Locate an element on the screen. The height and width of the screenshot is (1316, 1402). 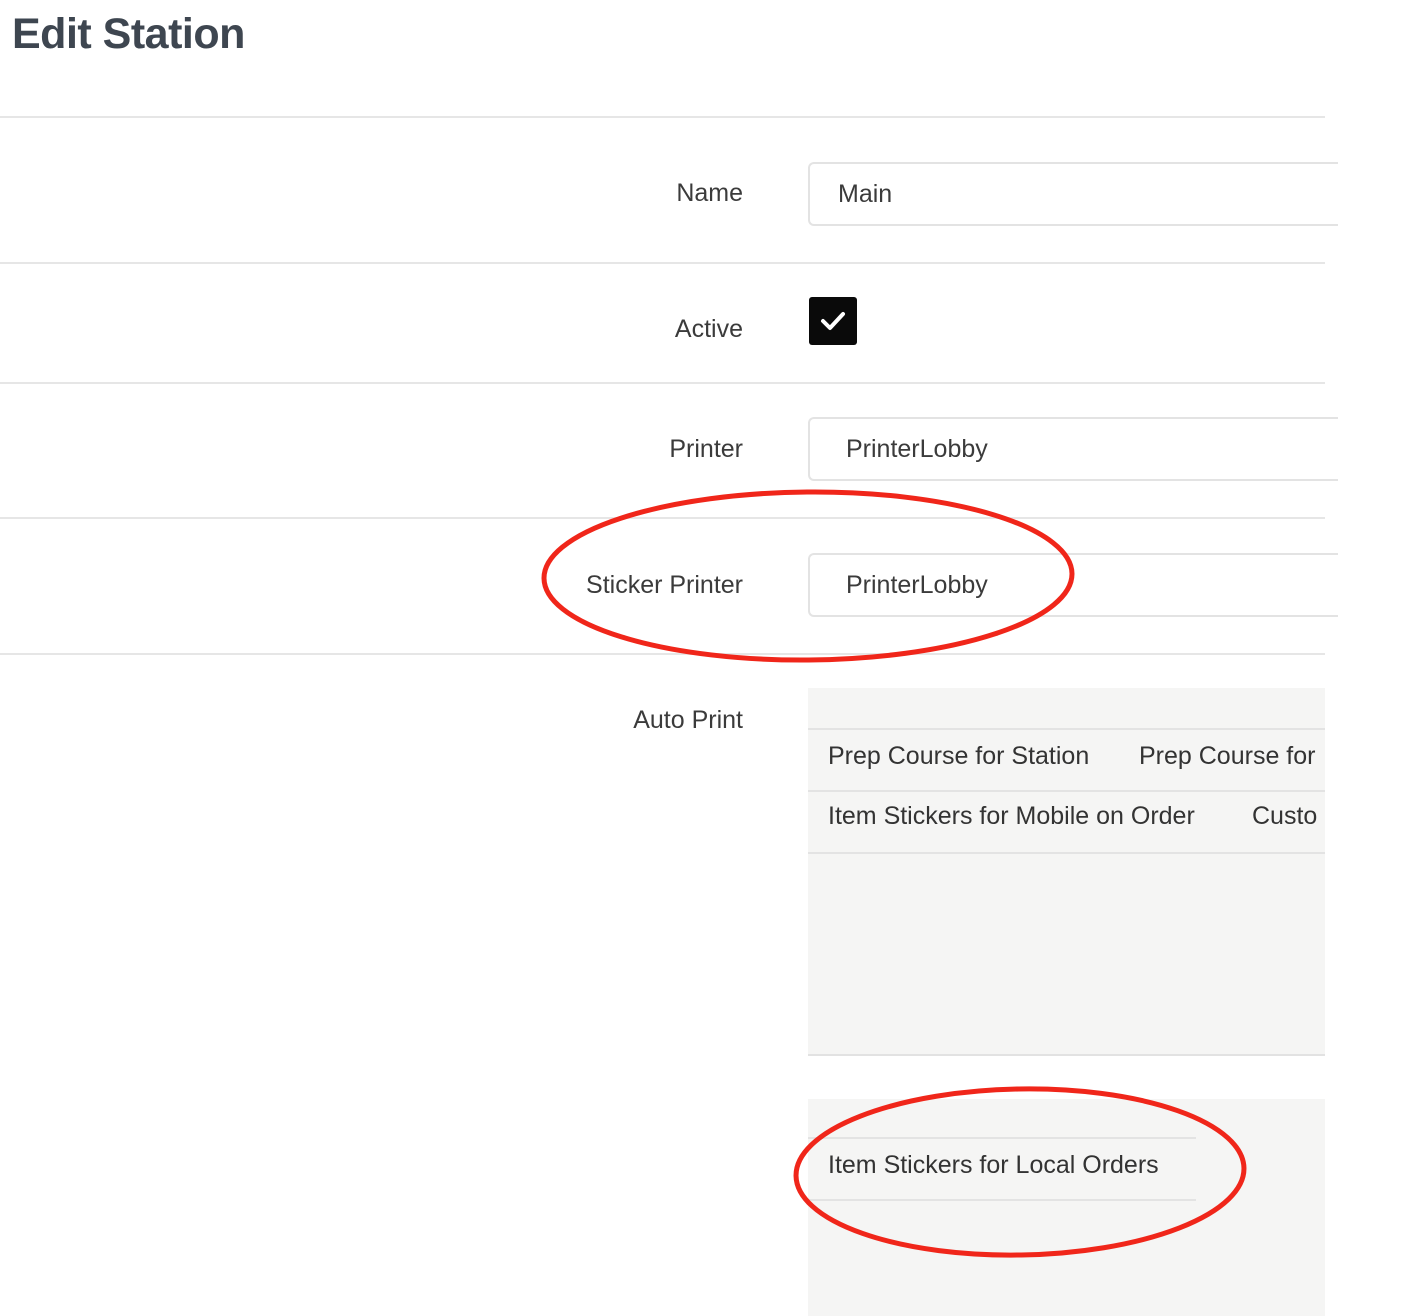
printer-label: Printer is located at coordinates (706, 449).